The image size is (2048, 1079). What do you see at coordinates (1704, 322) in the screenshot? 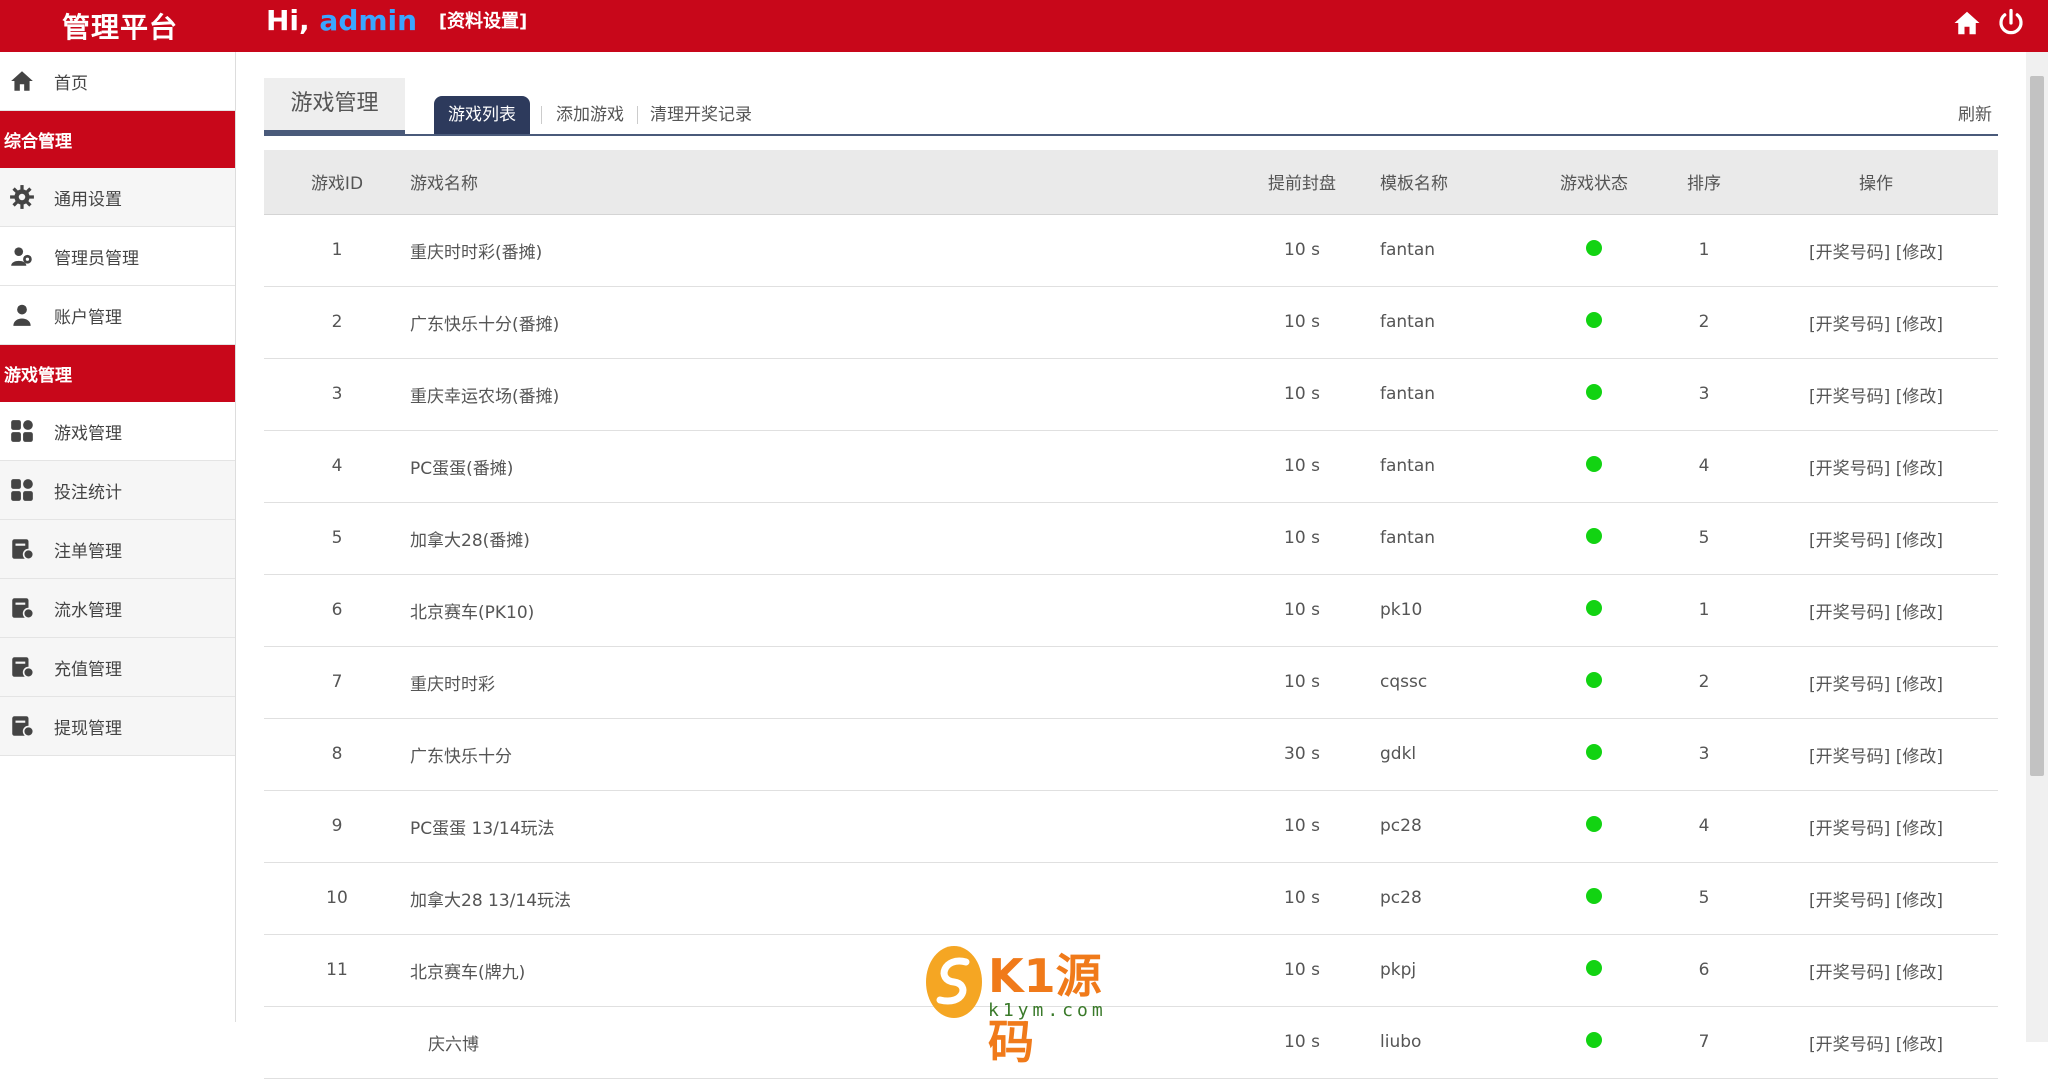
I see `cell-sort: 2` at bounding box center [1704, 322].